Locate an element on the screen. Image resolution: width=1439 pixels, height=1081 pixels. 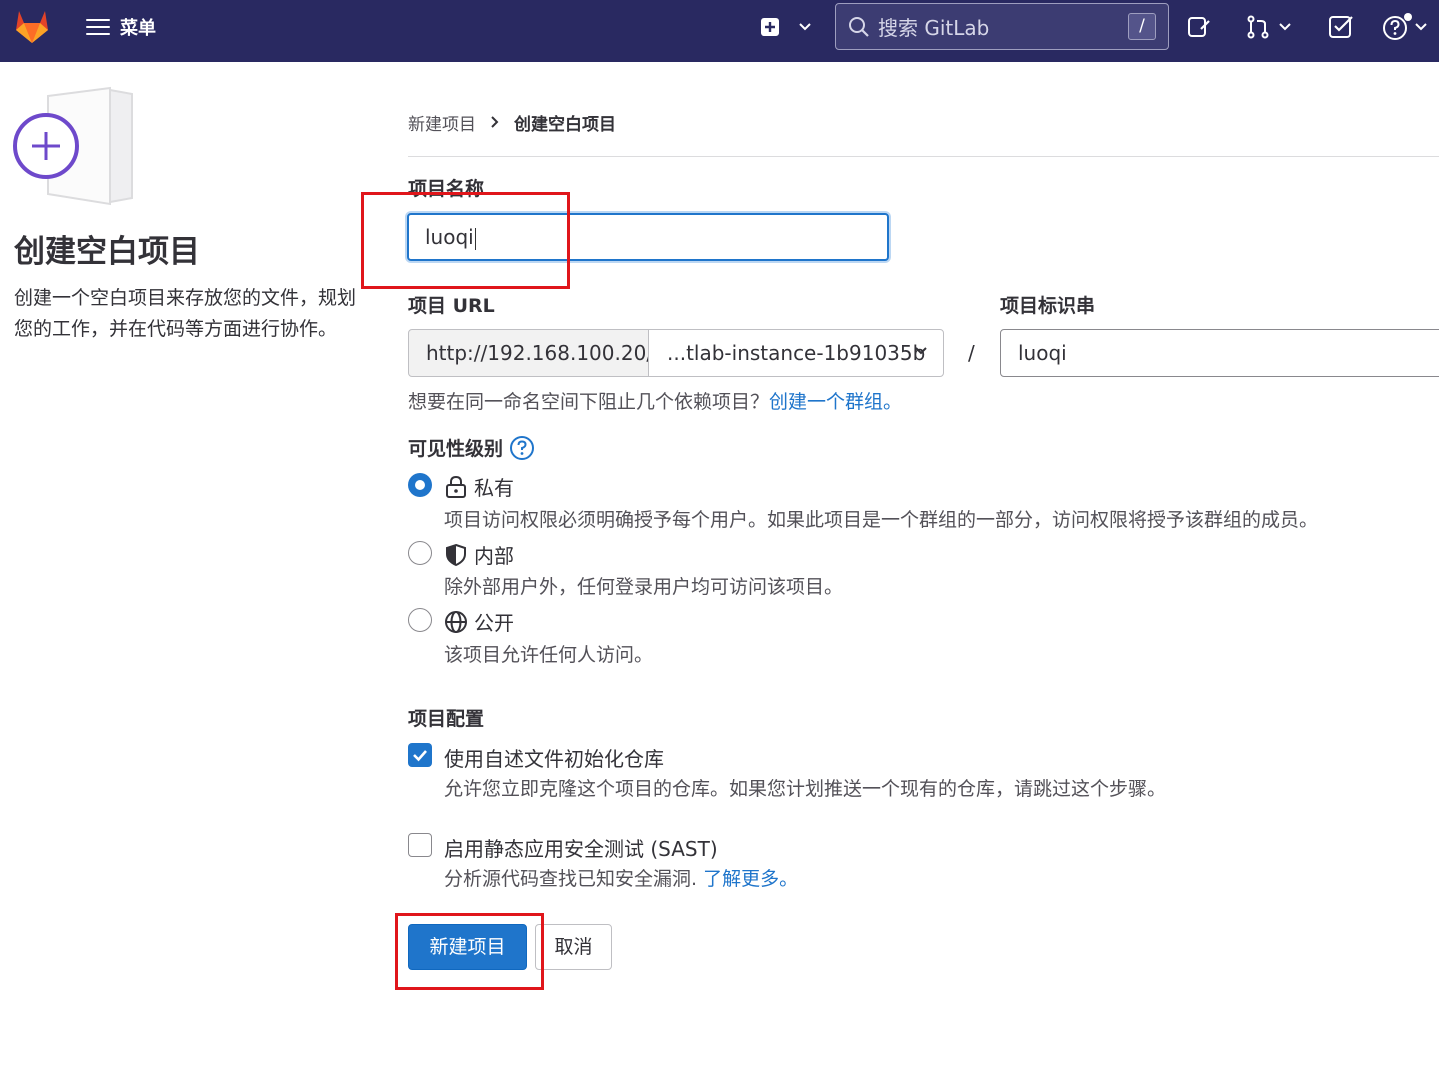
create-group-link: 创建一个群组。 is located at coordinates (835, 402).